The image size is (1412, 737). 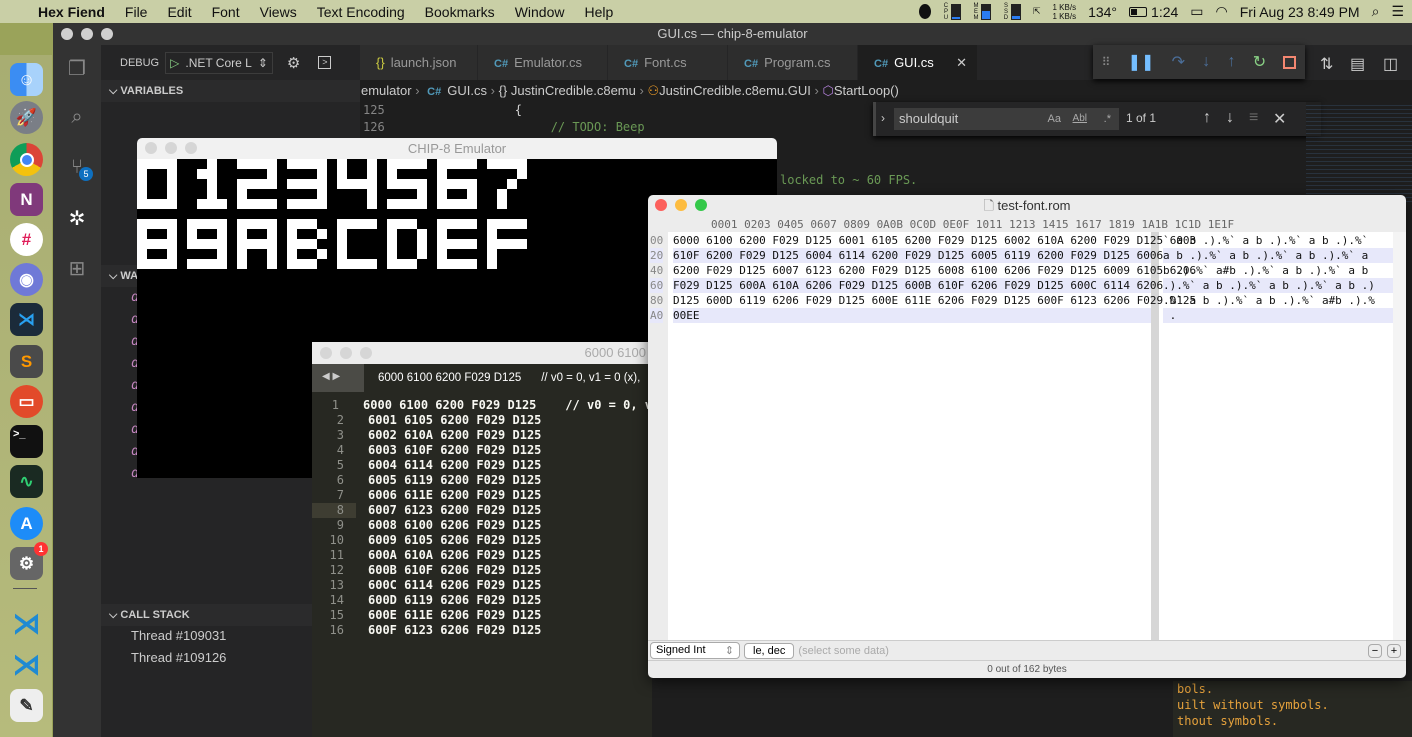 What do you see at coordinates (174, 63) in the screenshot?
I see `start-debugging-icon: ▷` at bounding box center [174, 63].